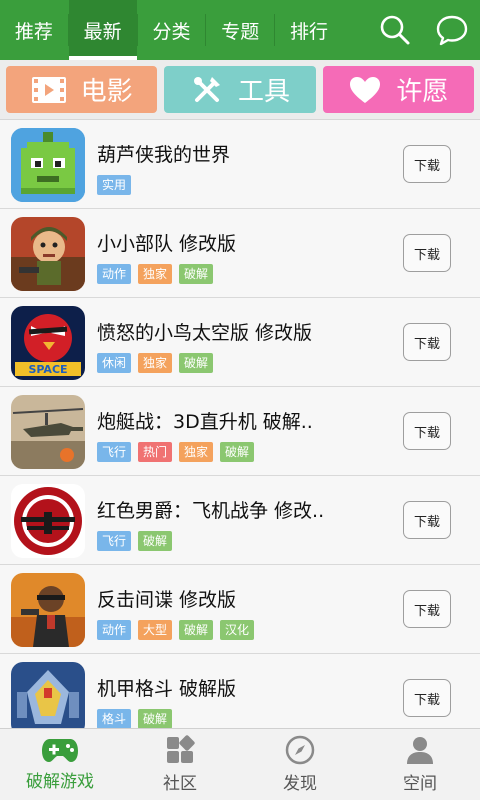  What do you see at coordinates (207, 90) in the screenshot?
I see `tools-icon` at bounding box center [207, 90].